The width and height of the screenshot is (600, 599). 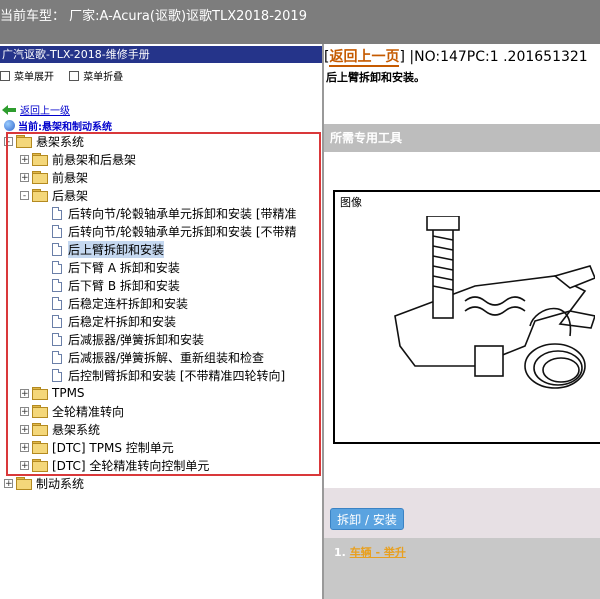 I want to click on tree-item-label: 后控制臂拆卸和安装 [不带精准四轮转向], so click(x=177, y=375).